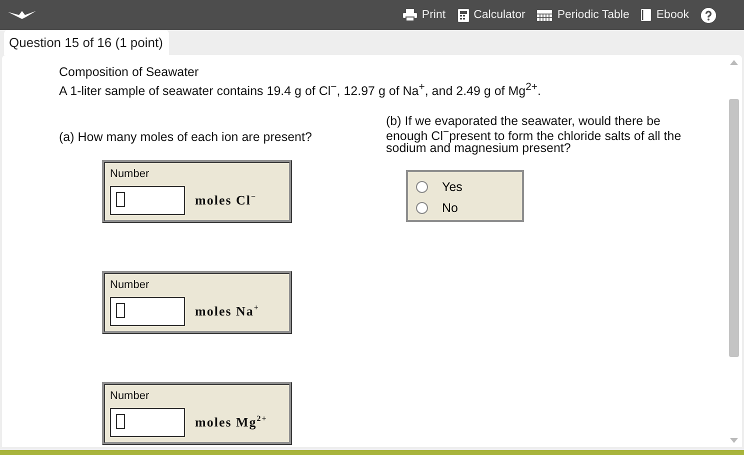 The width and height of the screenshot is (744, 455). Describe the element at coordinates (534, 134) in the screenshot. I see `question-text: (b) If we evaporated the seawater, would there be enough Cl$^{−}$present to form the chloride salts of all the sodium and magnesium present?` at that location.